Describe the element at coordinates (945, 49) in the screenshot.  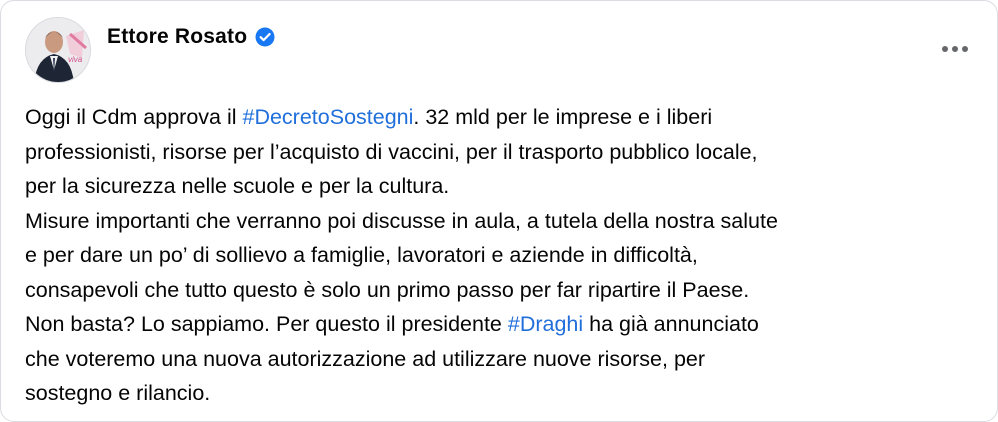
I see `more-options-icon` at that location.